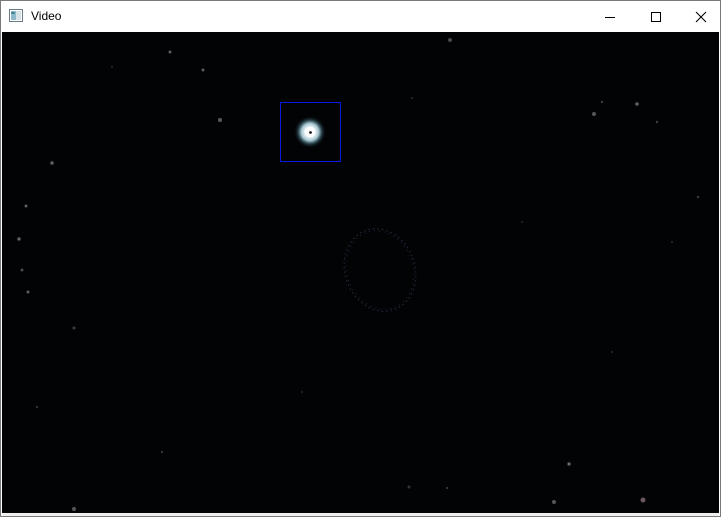 The width and height of the screenshot is (721, 517). I want to click on minimize-icon, so click(610, 17).